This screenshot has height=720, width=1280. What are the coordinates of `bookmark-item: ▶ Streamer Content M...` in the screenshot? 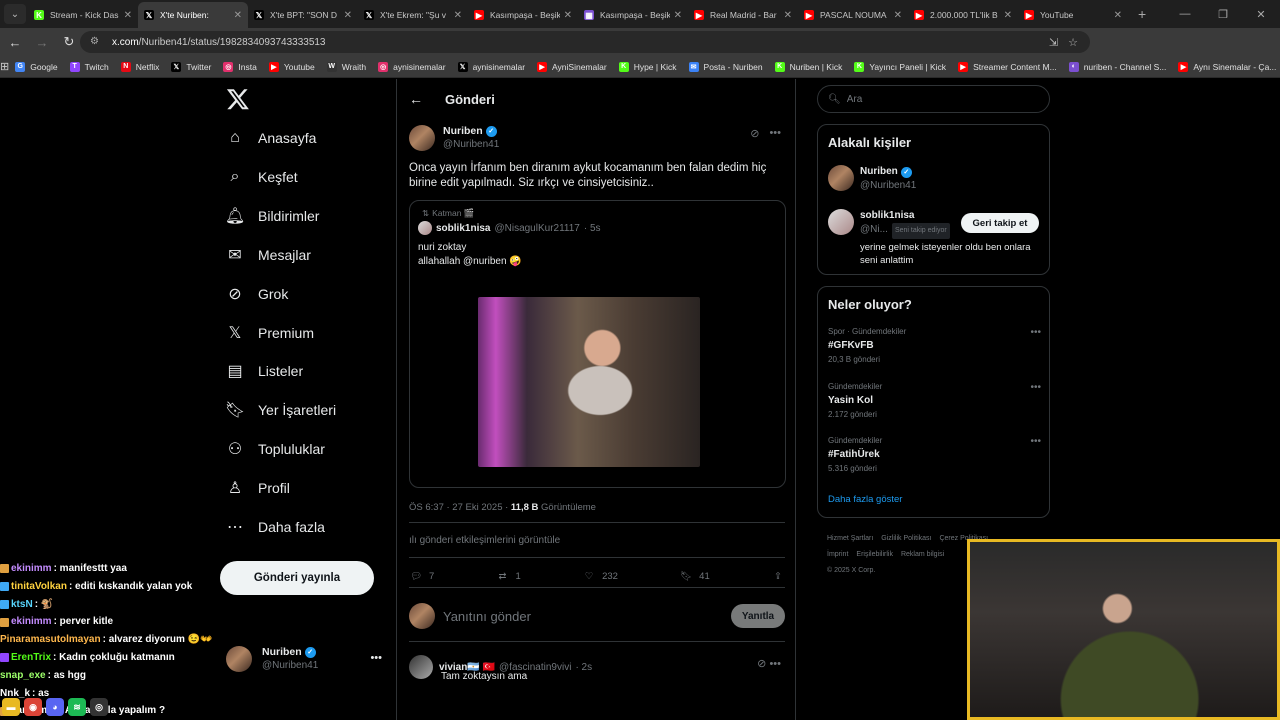 It's located at (1007, 66).